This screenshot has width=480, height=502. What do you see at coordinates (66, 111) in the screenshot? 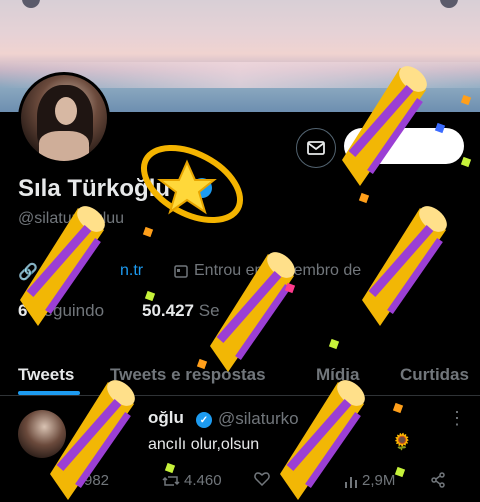
I see `avatar-face` at bounding box center [66, 111].